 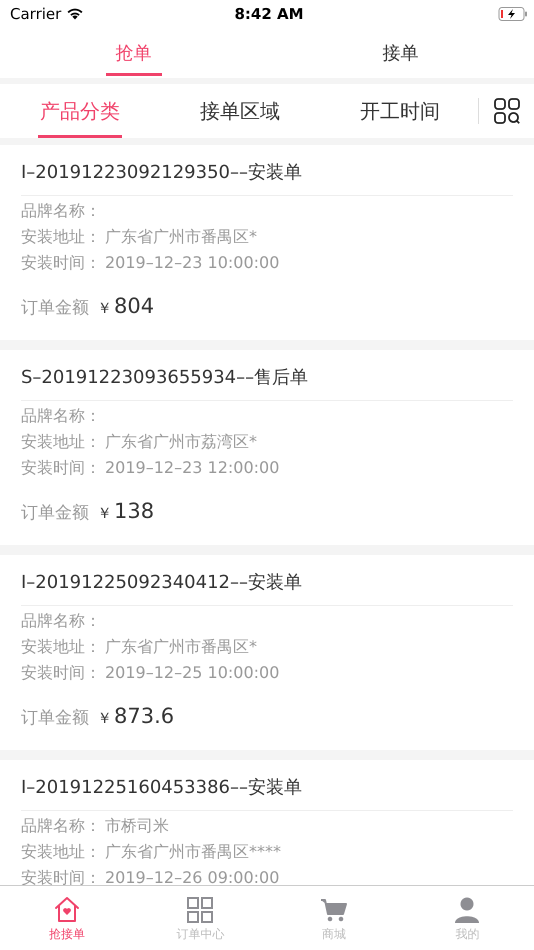 I want to click on amount-value: 138, so click(x=134, y=511).